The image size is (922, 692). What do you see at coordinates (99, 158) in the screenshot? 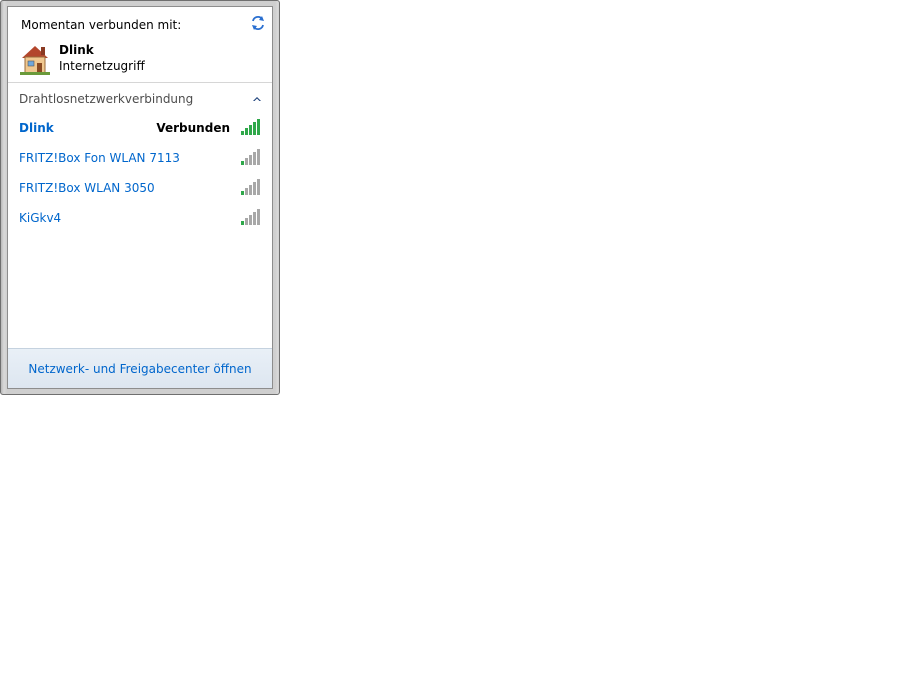
I see `network-name: FRITZ!Box Fon WLAN 7113` at bounding box center [99, 158].